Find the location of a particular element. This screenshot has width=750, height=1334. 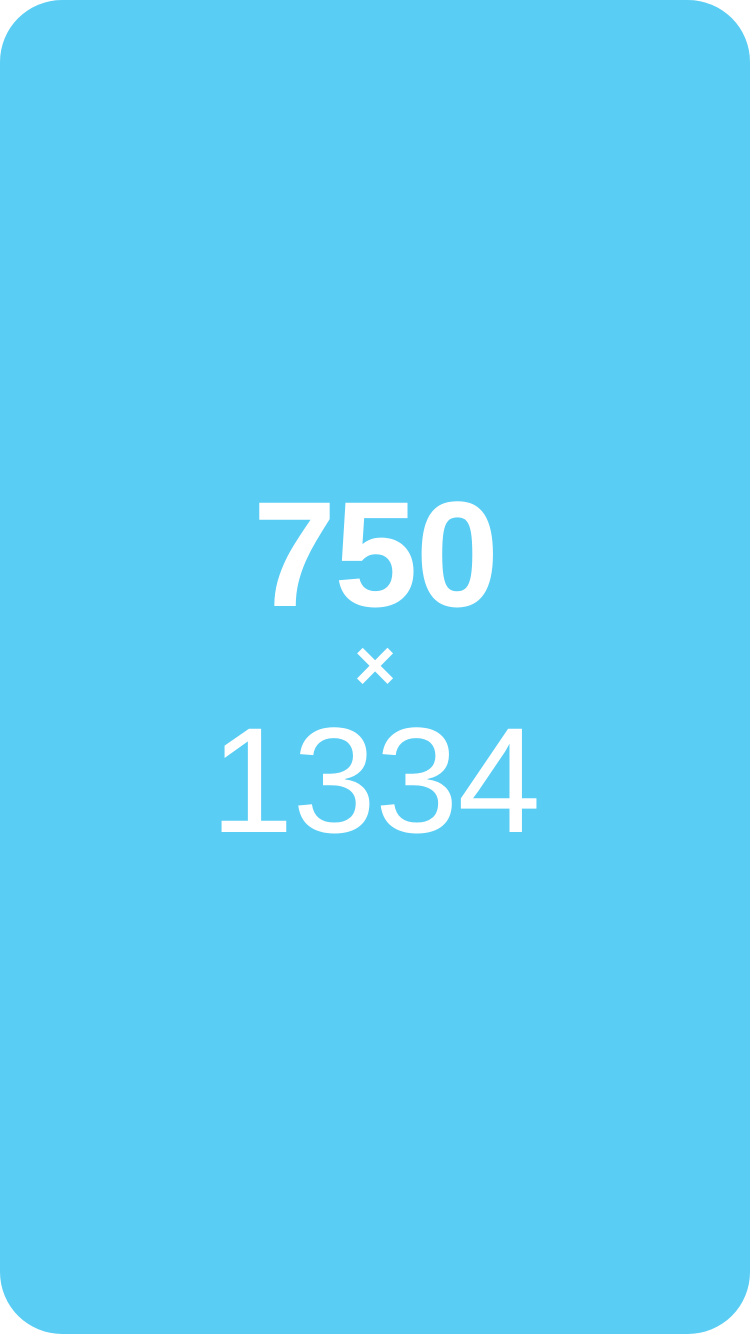

dimension-label: 750 × 1334 is located at coordinates (375, 667).